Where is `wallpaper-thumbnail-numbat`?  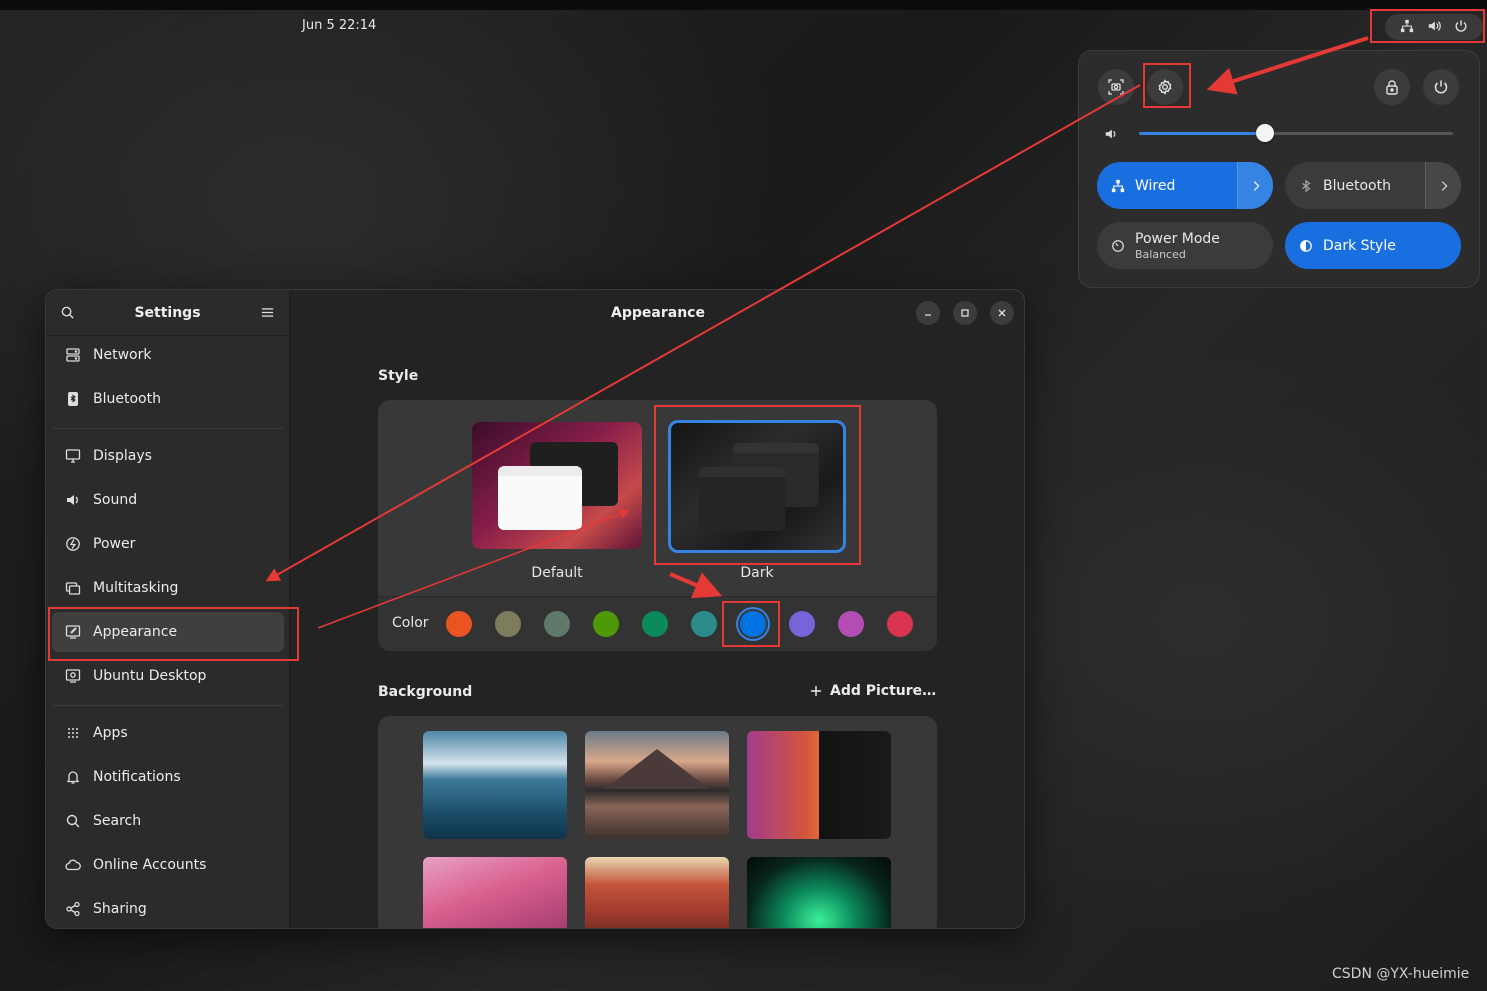
wallpaper-thumbnail-numbat is located at coordinates (819, 785).